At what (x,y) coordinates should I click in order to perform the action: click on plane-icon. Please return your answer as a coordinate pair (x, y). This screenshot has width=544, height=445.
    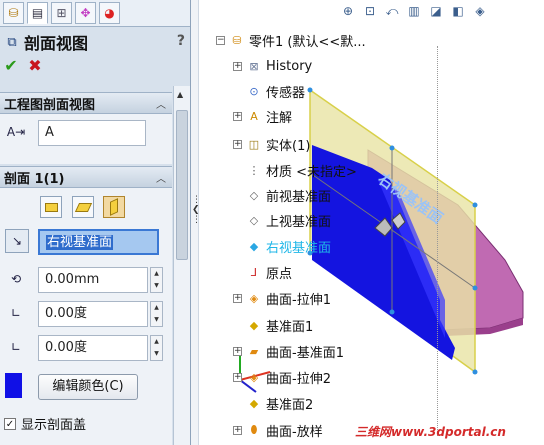
    Looking at the image, I should click on (51, 207).